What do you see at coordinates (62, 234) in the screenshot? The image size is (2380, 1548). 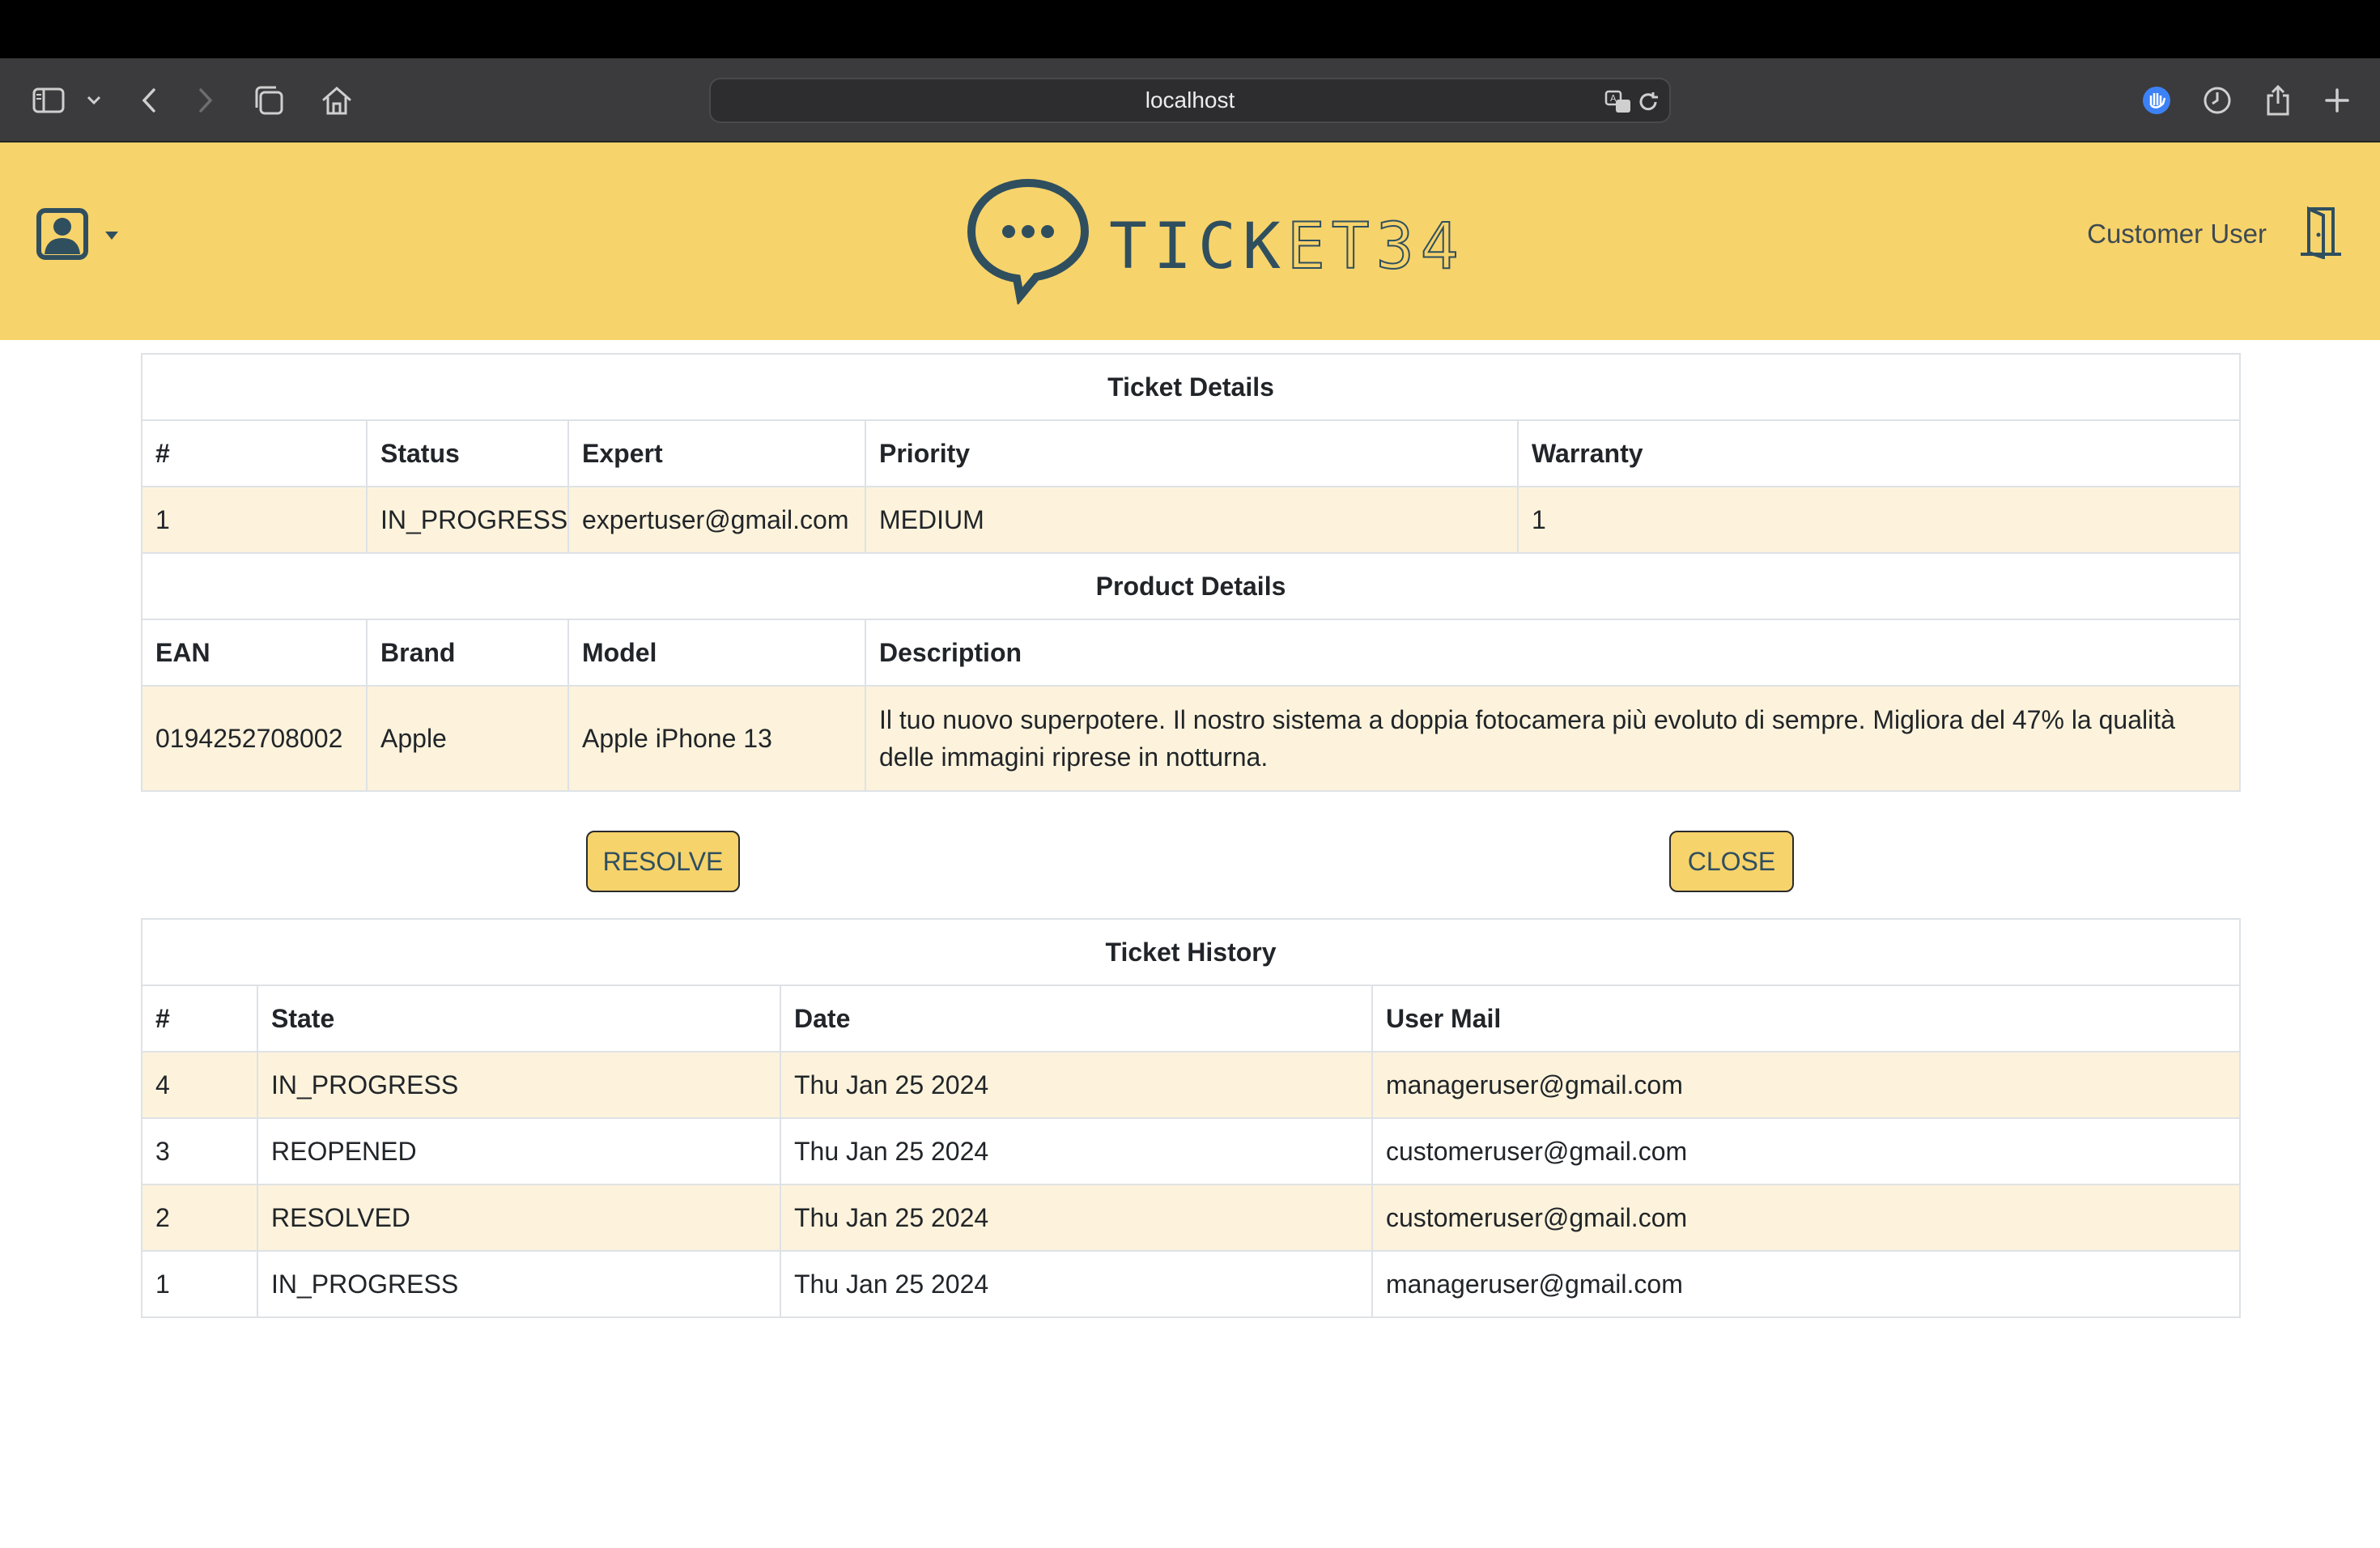 I see `user-avatar-icon` at bounding box center [62, 234].